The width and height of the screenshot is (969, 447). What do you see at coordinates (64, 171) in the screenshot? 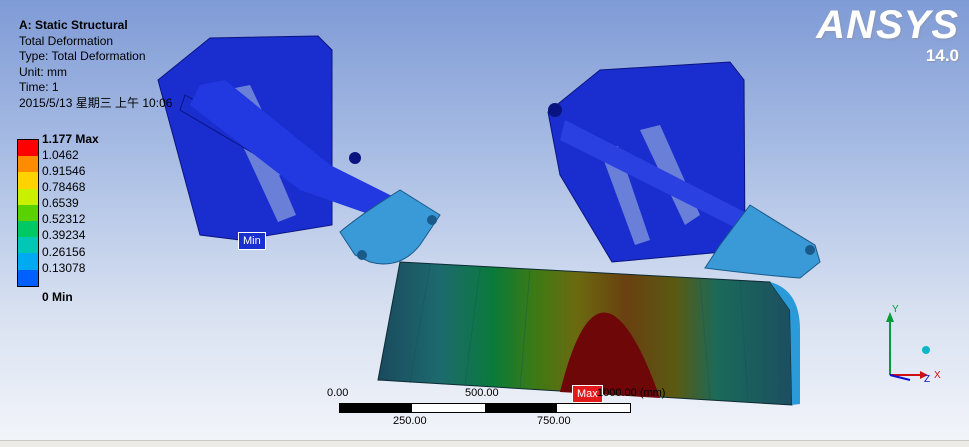
I see `legend-label: 0.91546` at bounding box center [64, 171].